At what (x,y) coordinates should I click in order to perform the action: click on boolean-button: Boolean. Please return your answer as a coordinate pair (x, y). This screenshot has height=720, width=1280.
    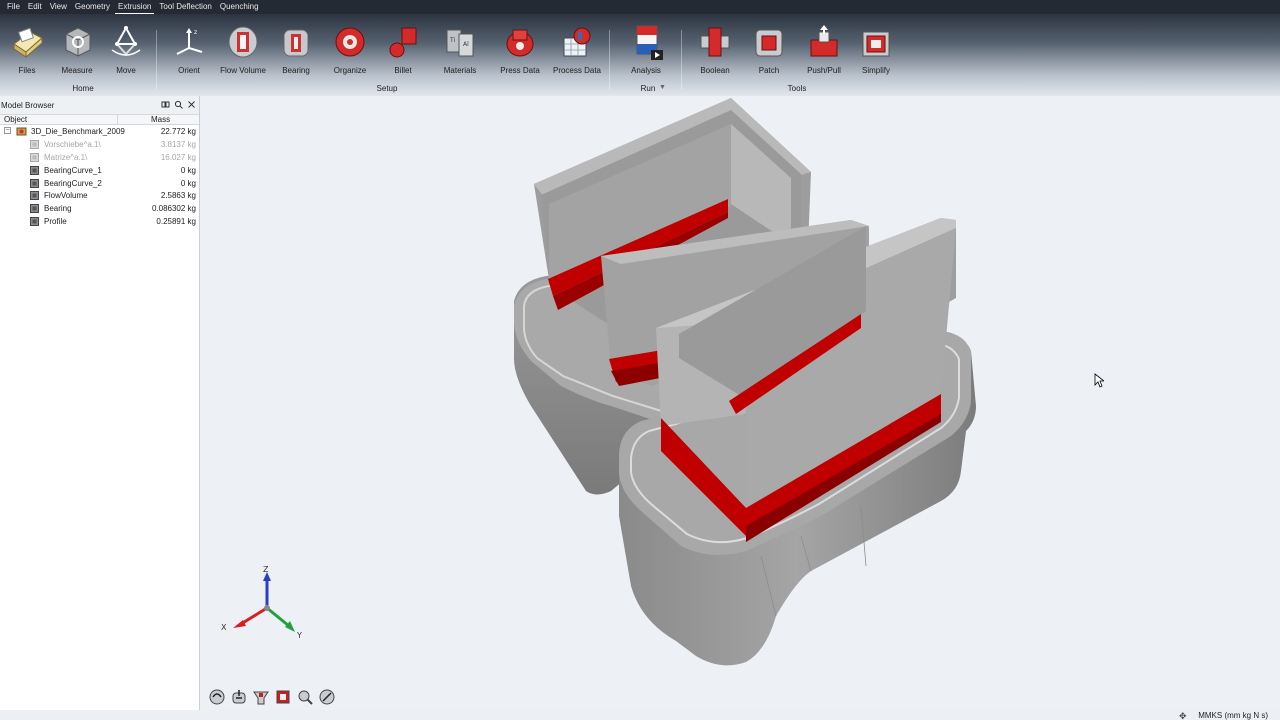
    Looking at the image, I should click on (715, 49).